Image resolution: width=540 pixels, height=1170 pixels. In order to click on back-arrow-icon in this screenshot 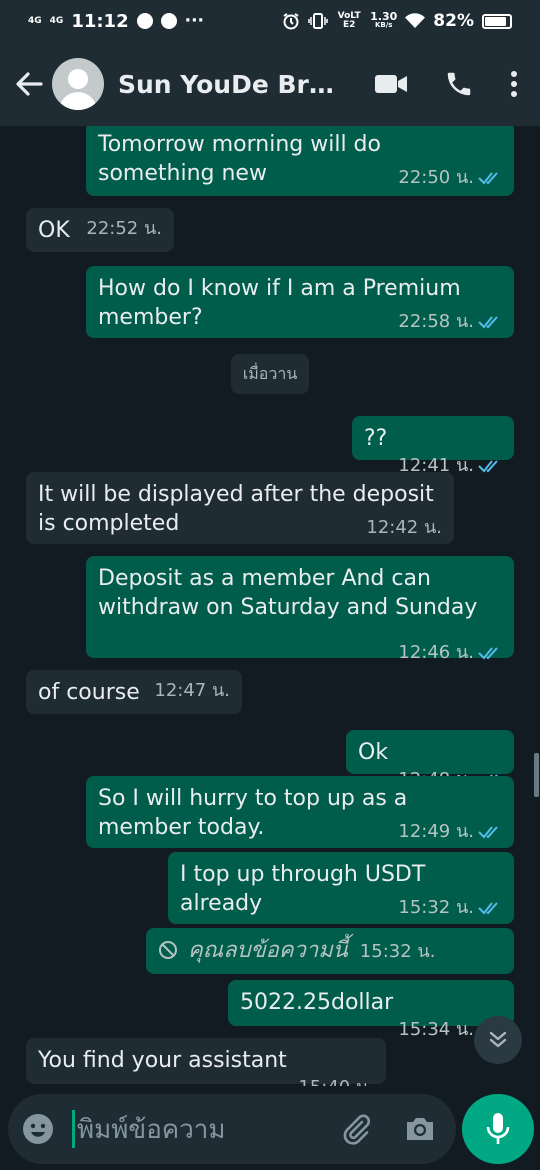, I will do `click(29, 84)`.